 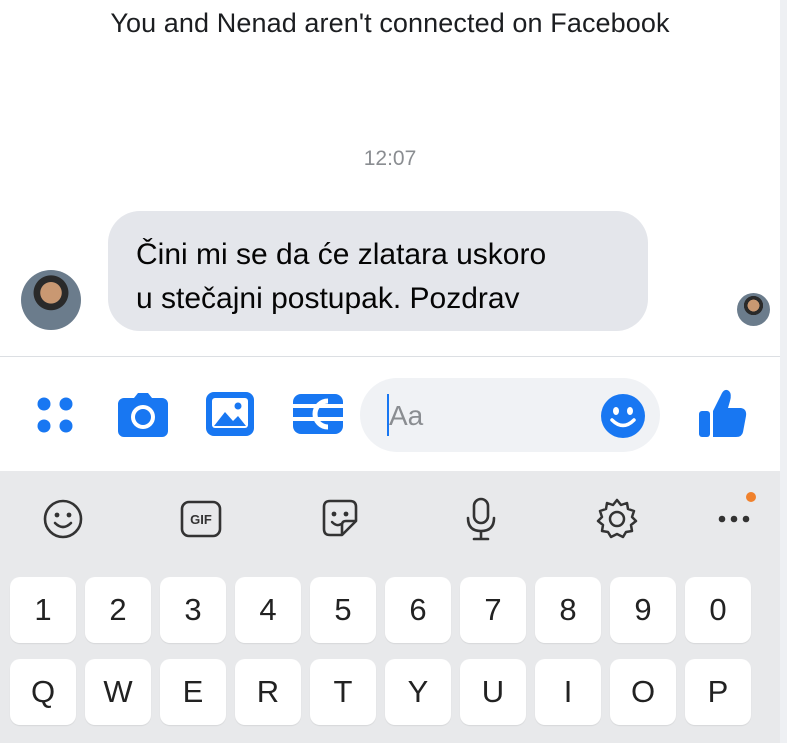 What do you see at coordinates (193, 610) in the screenshot?
I see `key-3: 3` at bounding box center [193, 610].